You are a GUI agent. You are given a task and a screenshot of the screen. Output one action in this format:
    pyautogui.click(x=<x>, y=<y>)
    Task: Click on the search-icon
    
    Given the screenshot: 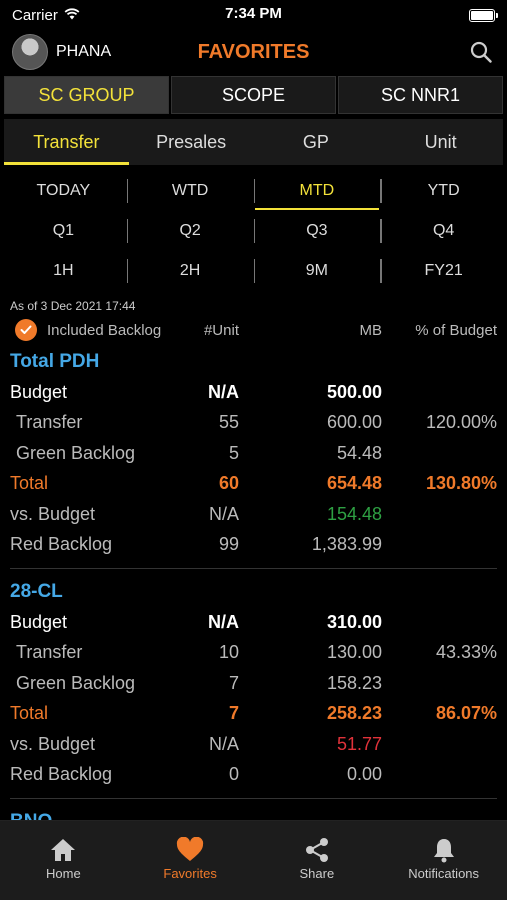 What is the action you would take?
    pyautogui.click(x=481, y=52)
    